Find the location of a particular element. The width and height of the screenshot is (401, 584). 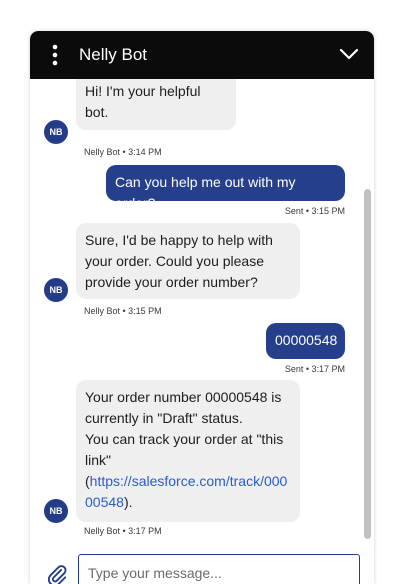

scrollbar is located at coordinates (367, 310).